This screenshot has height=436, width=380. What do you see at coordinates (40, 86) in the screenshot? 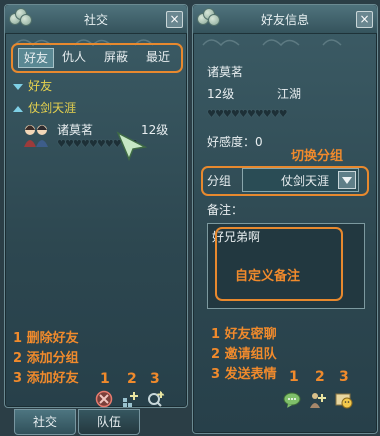
I see `group-friends-label: 好友` at bounding box center [40, 86].